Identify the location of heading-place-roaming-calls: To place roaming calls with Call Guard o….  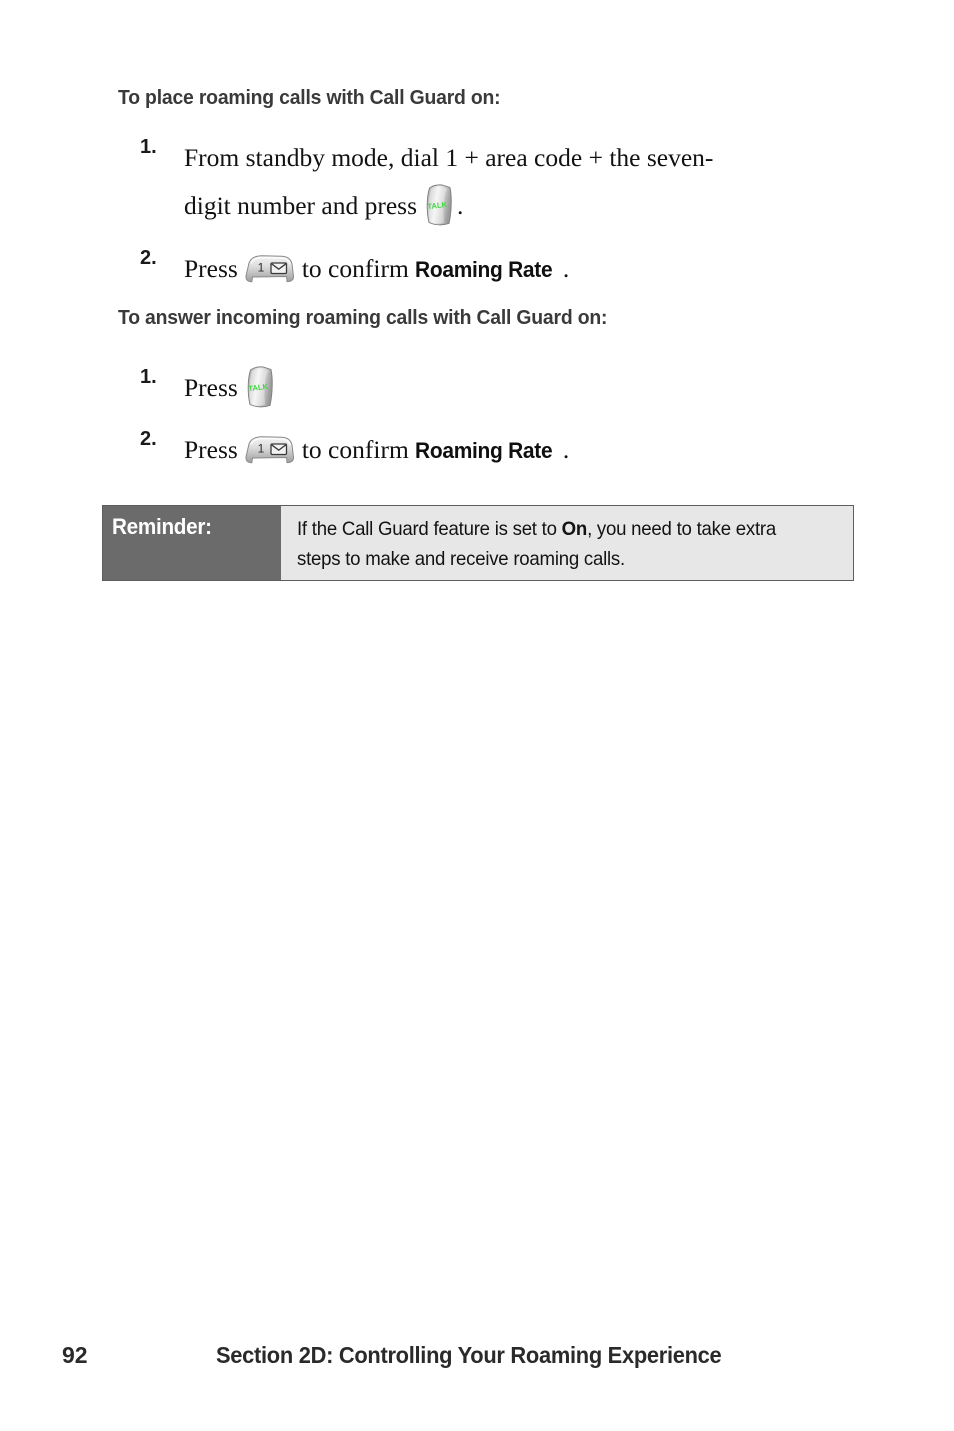
(309, 97).